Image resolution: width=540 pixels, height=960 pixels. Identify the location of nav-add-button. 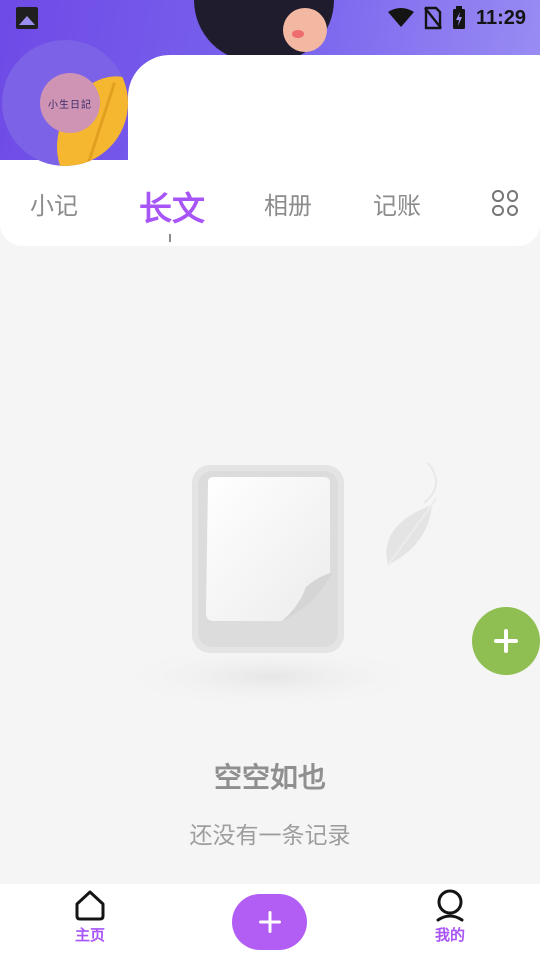
(269, 922).